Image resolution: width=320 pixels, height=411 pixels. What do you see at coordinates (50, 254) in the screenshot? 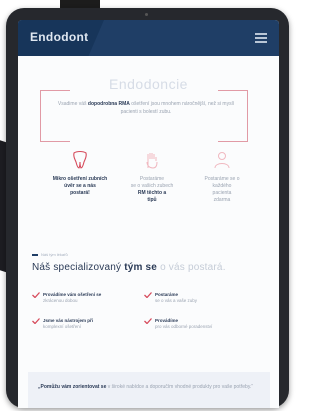
I see `section-label: Náš tým lékařů` at bounding box center [50, 254].